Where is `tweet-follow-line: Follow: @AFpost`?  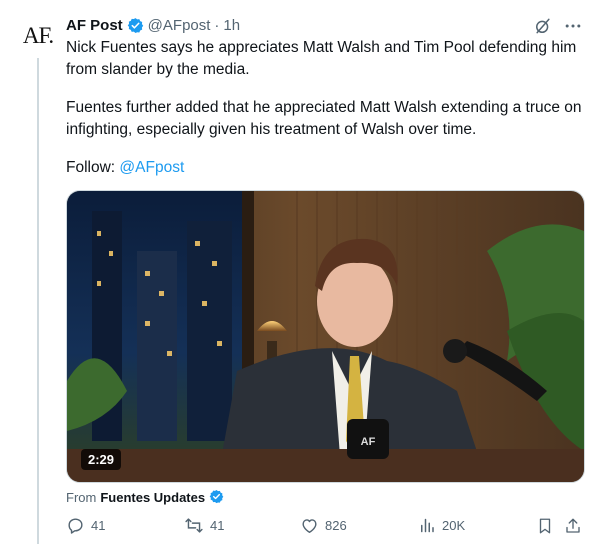
tweet-follow-line: Follow: @AFpost is located at coordinates (326, 168).